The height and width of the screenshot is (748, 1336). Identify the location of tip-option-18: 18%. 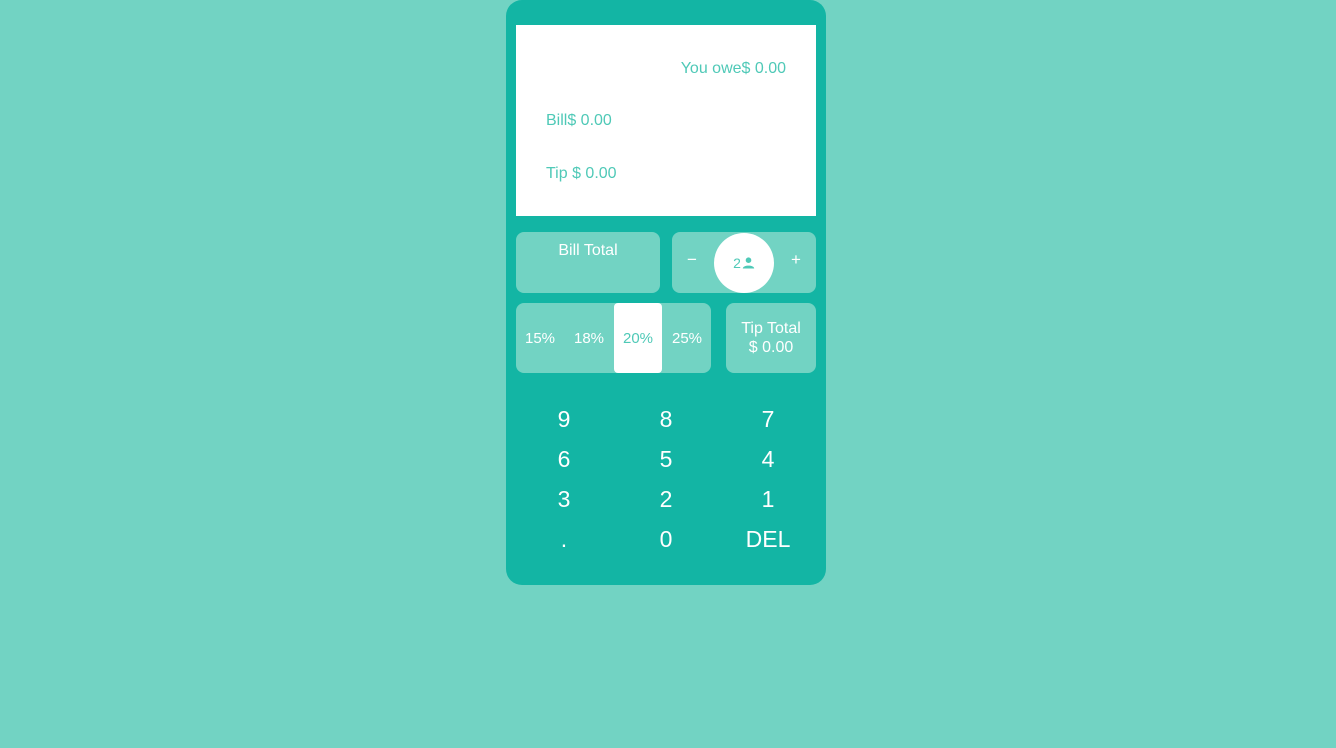
(589, 338).